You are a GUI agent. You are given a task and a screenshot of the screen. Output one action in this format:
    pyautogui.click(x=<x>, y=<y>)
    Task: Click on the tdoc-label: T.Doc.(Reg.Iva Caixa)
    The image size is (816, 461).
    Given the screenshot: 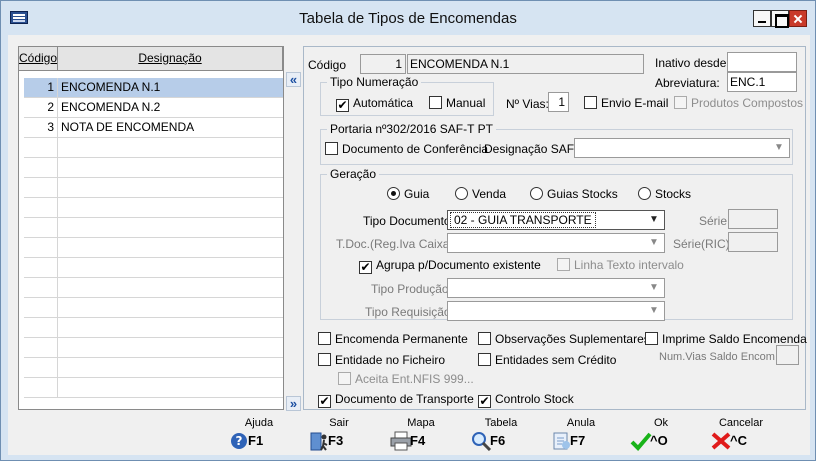 What is the action you would take?
    pyautogui.click(x=395, y=244)
    